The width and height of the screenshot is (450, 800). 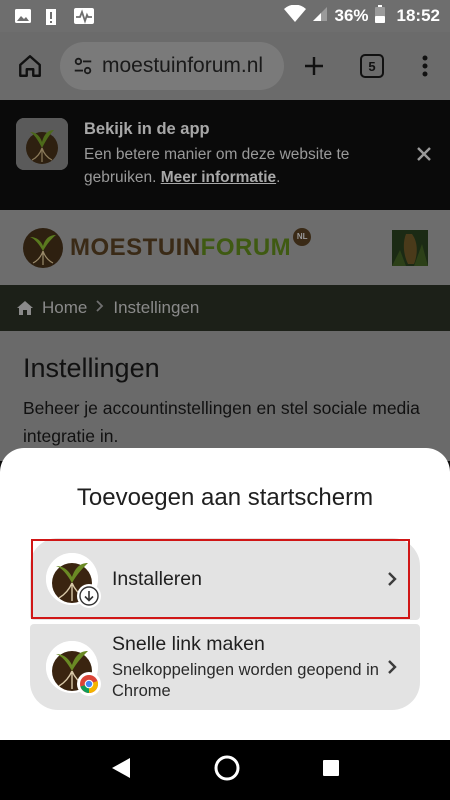 I want to click on tab-switcher-button: 5, so click(x=372, y=66).